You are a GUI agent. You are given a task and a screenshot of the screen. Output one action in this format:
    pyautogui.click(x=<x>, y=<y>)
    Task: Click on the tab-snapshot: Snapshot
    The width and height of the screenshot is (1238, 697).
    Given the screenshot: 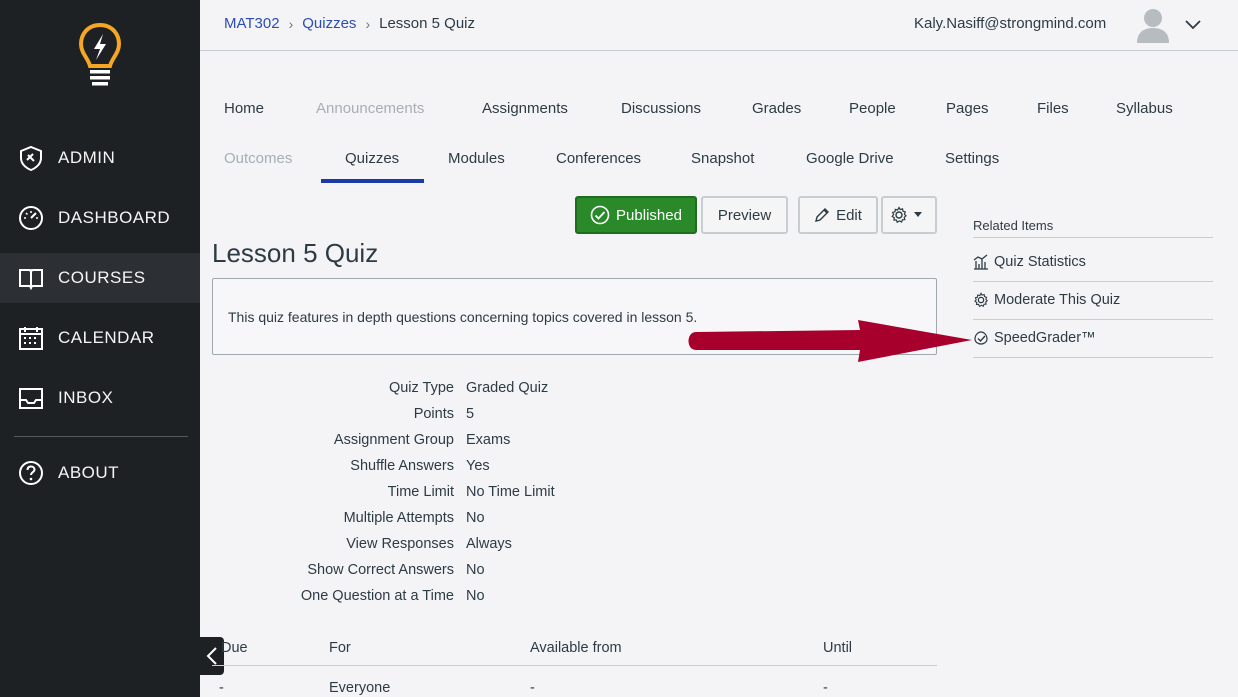 What is the action you would take?
    pyautogui.click(x=722, y=158)
    